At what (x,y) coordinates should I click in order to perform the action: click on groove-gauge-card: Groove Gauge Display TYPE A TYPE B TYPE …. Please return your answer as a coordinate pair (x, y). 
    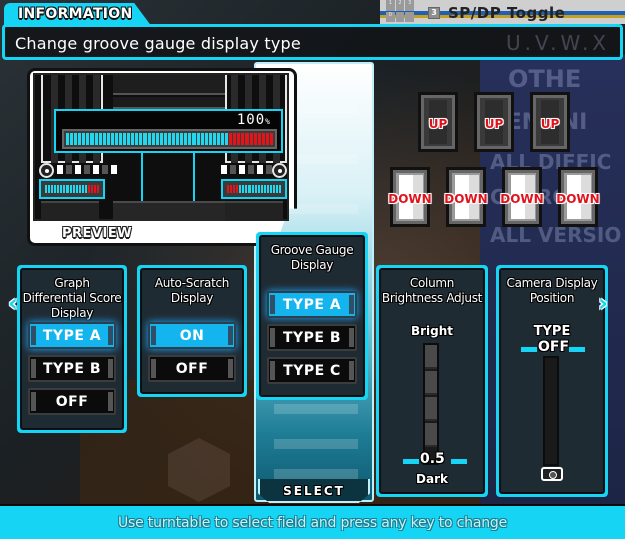
    Looking at the image, I should click on (312, 316).